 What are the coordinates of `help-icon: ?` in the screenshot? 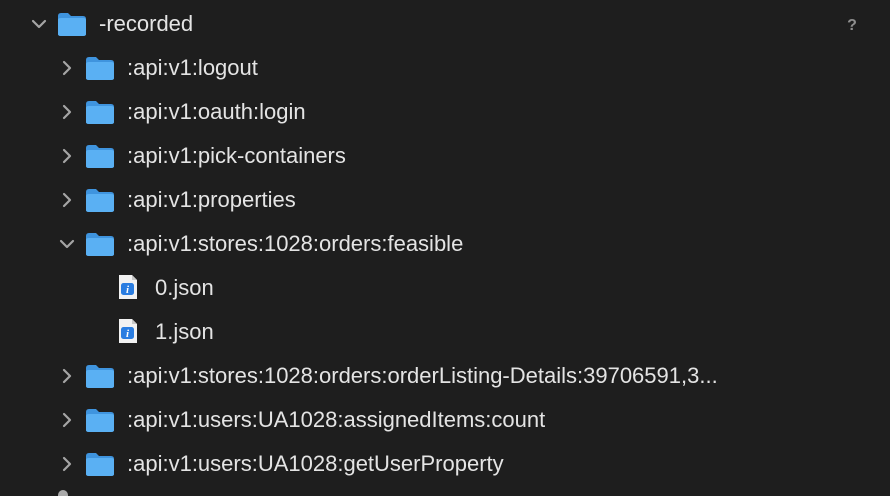 It's located at (852, 26).